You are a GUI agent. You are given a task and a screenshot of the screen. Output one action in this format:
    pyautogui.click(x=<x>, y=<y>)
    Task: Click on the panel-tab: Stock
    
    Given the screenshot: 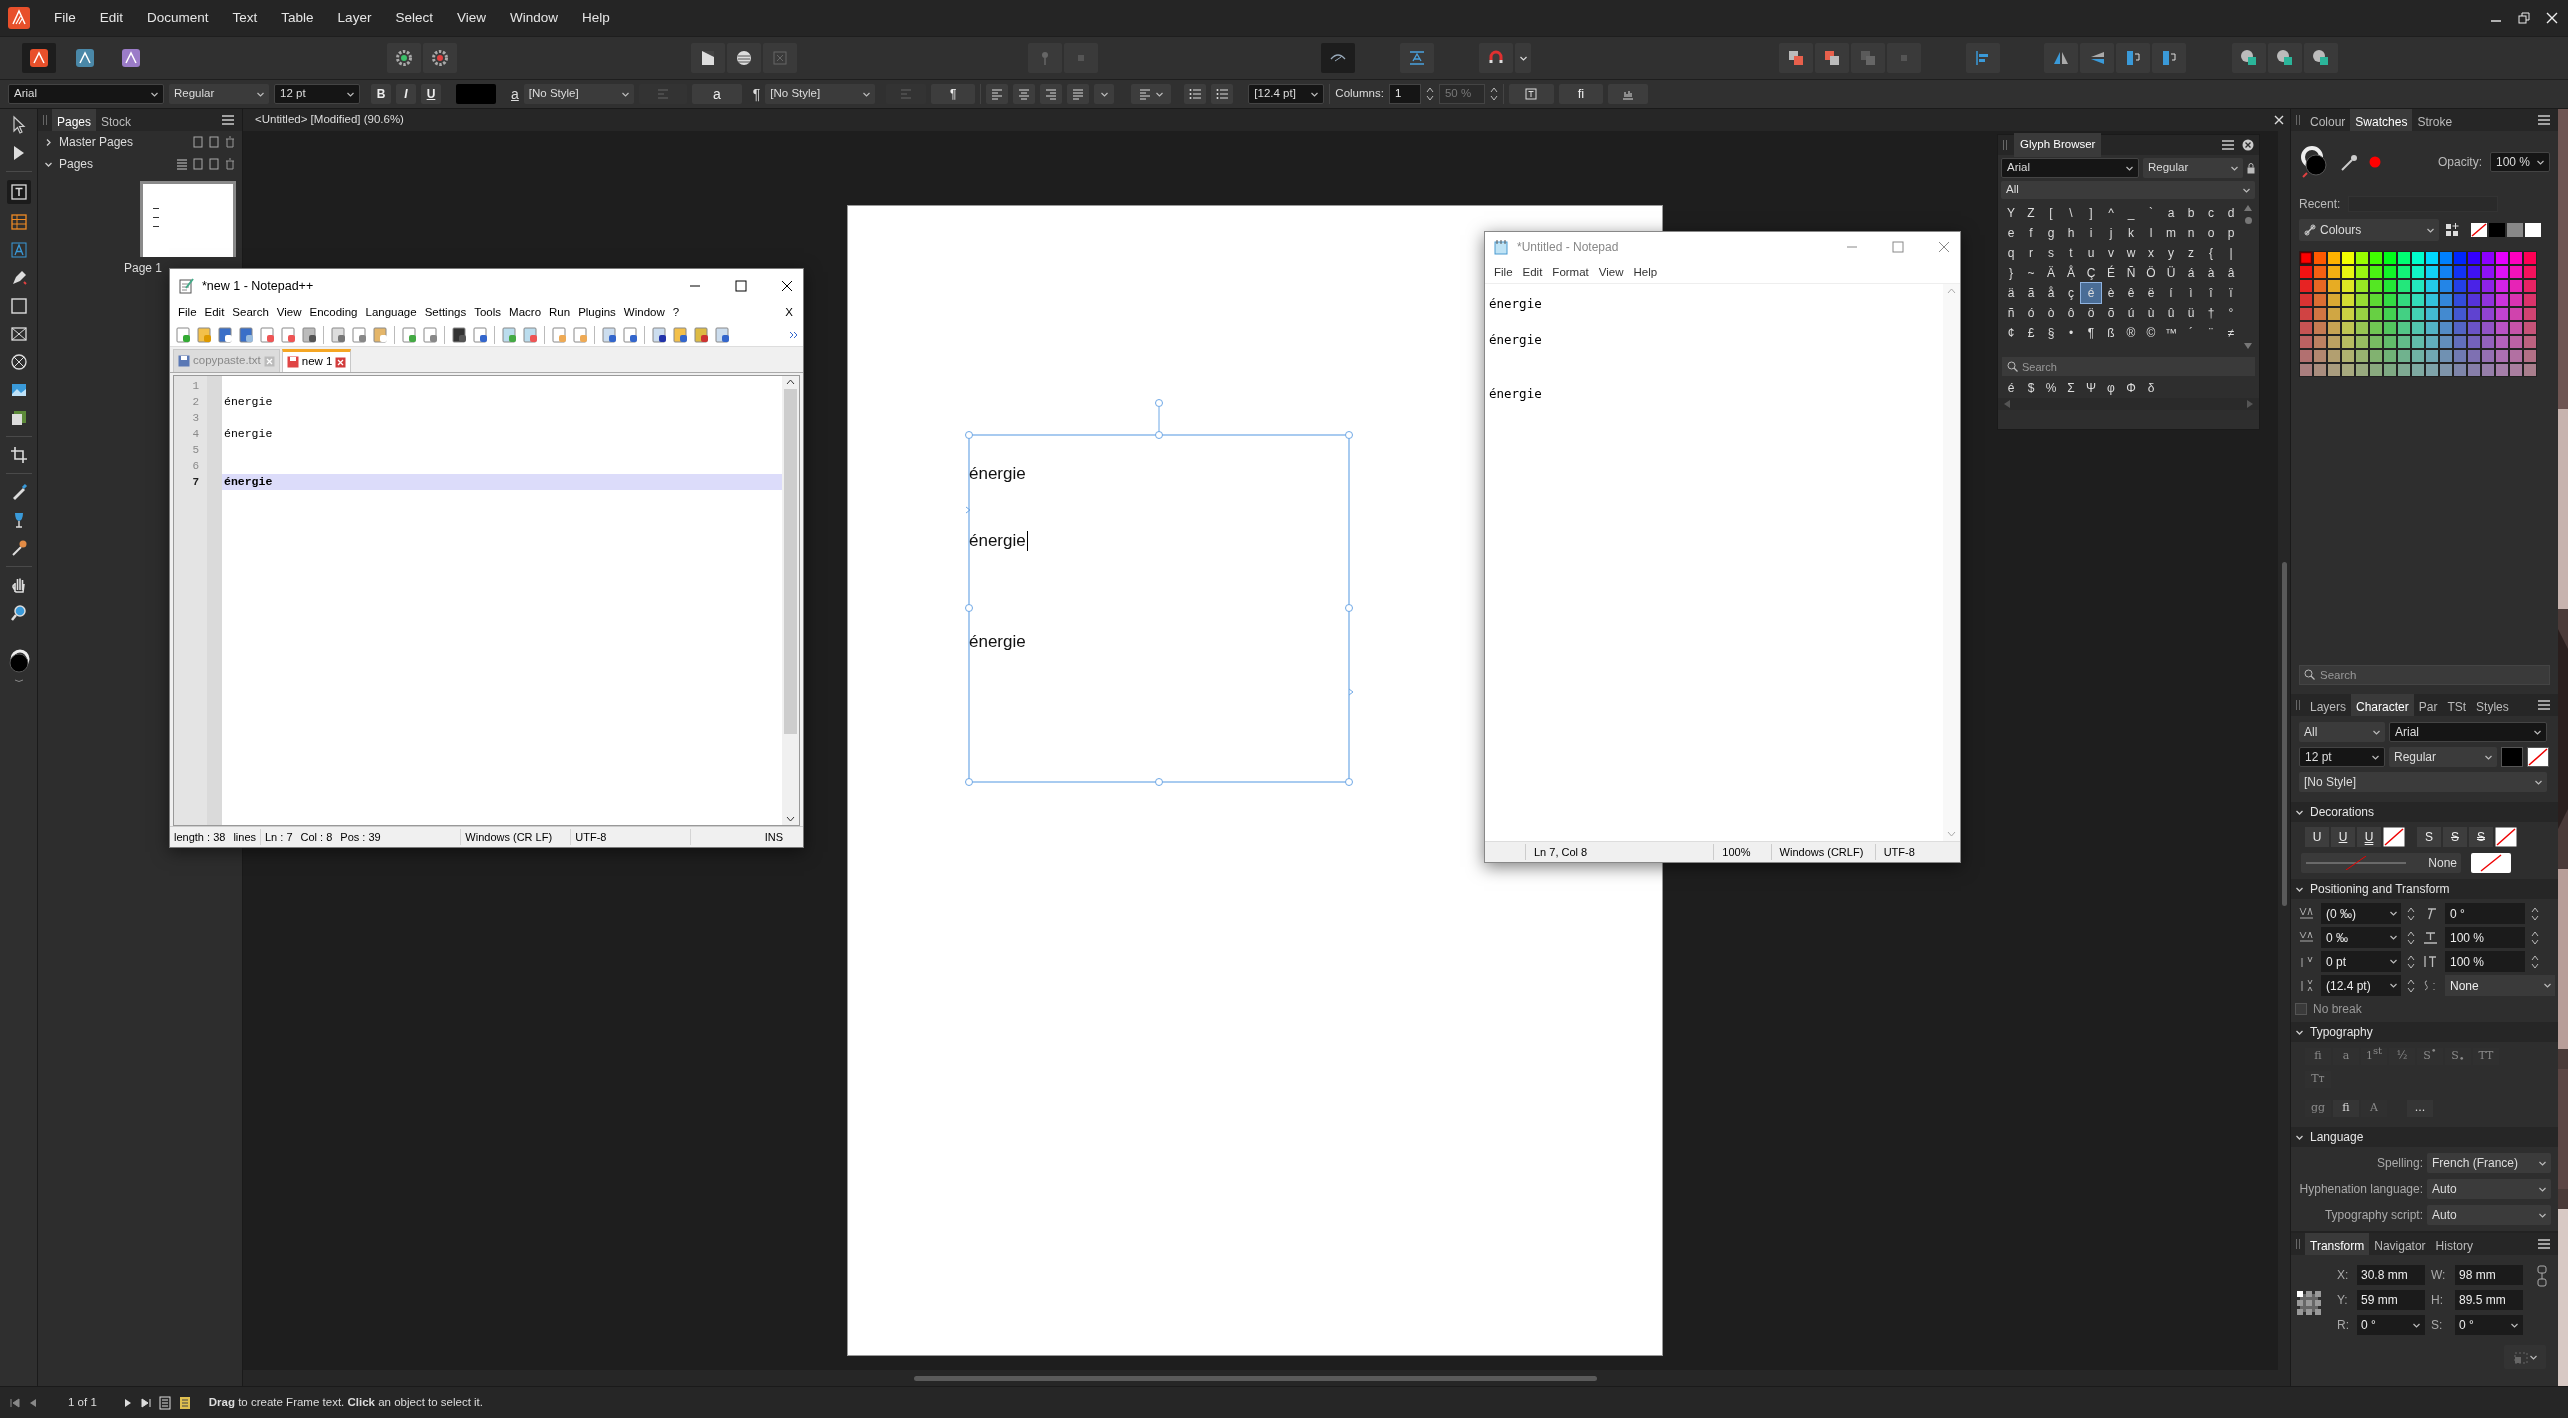 What is the action you would take?
    pyautogui.click(x=116, y=120)
    